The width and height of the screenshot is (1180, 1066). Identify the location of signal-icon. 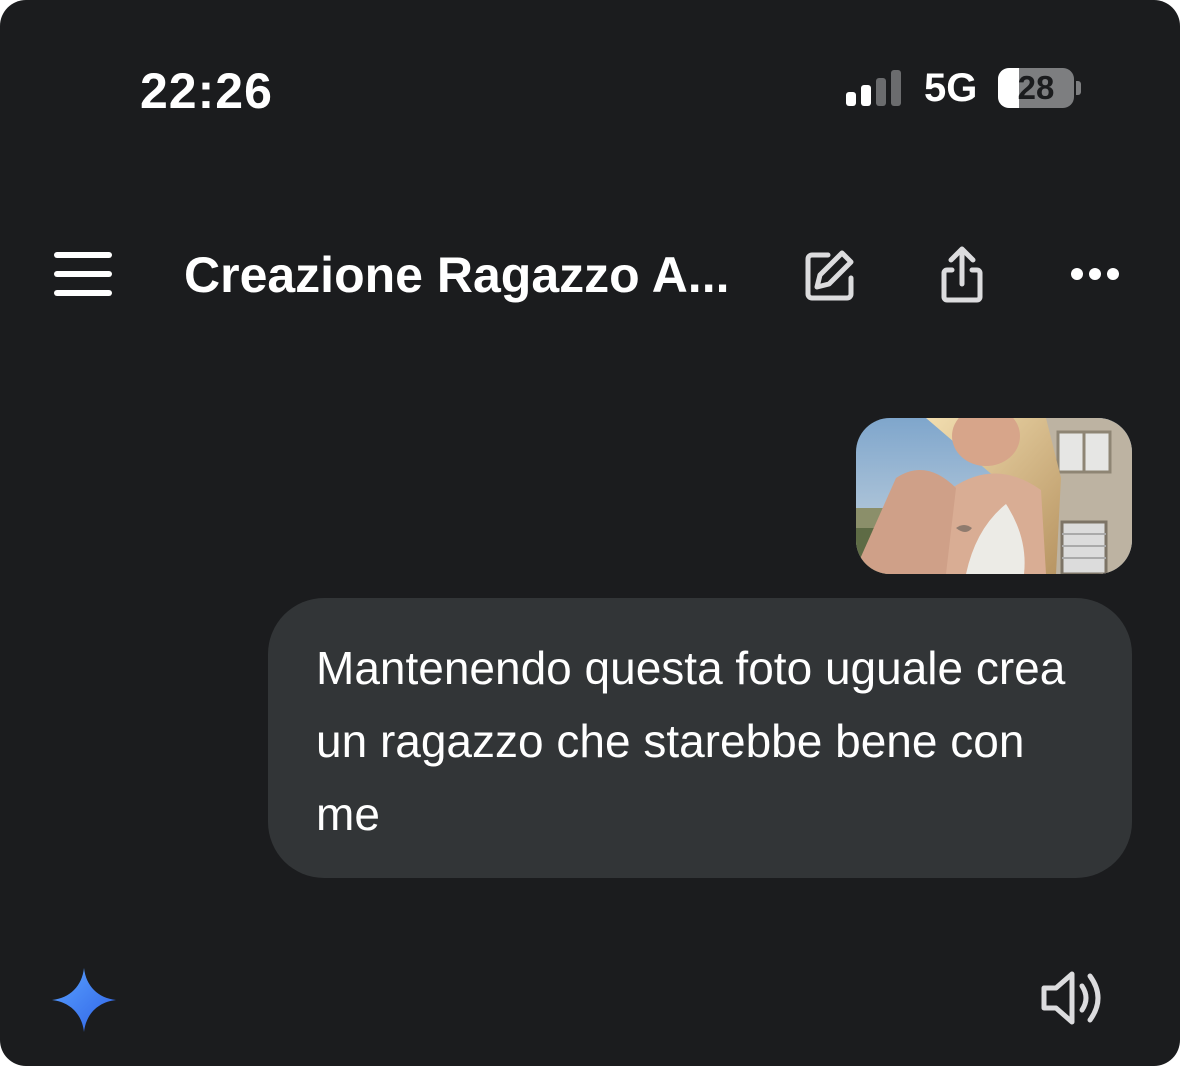
(876, 88).